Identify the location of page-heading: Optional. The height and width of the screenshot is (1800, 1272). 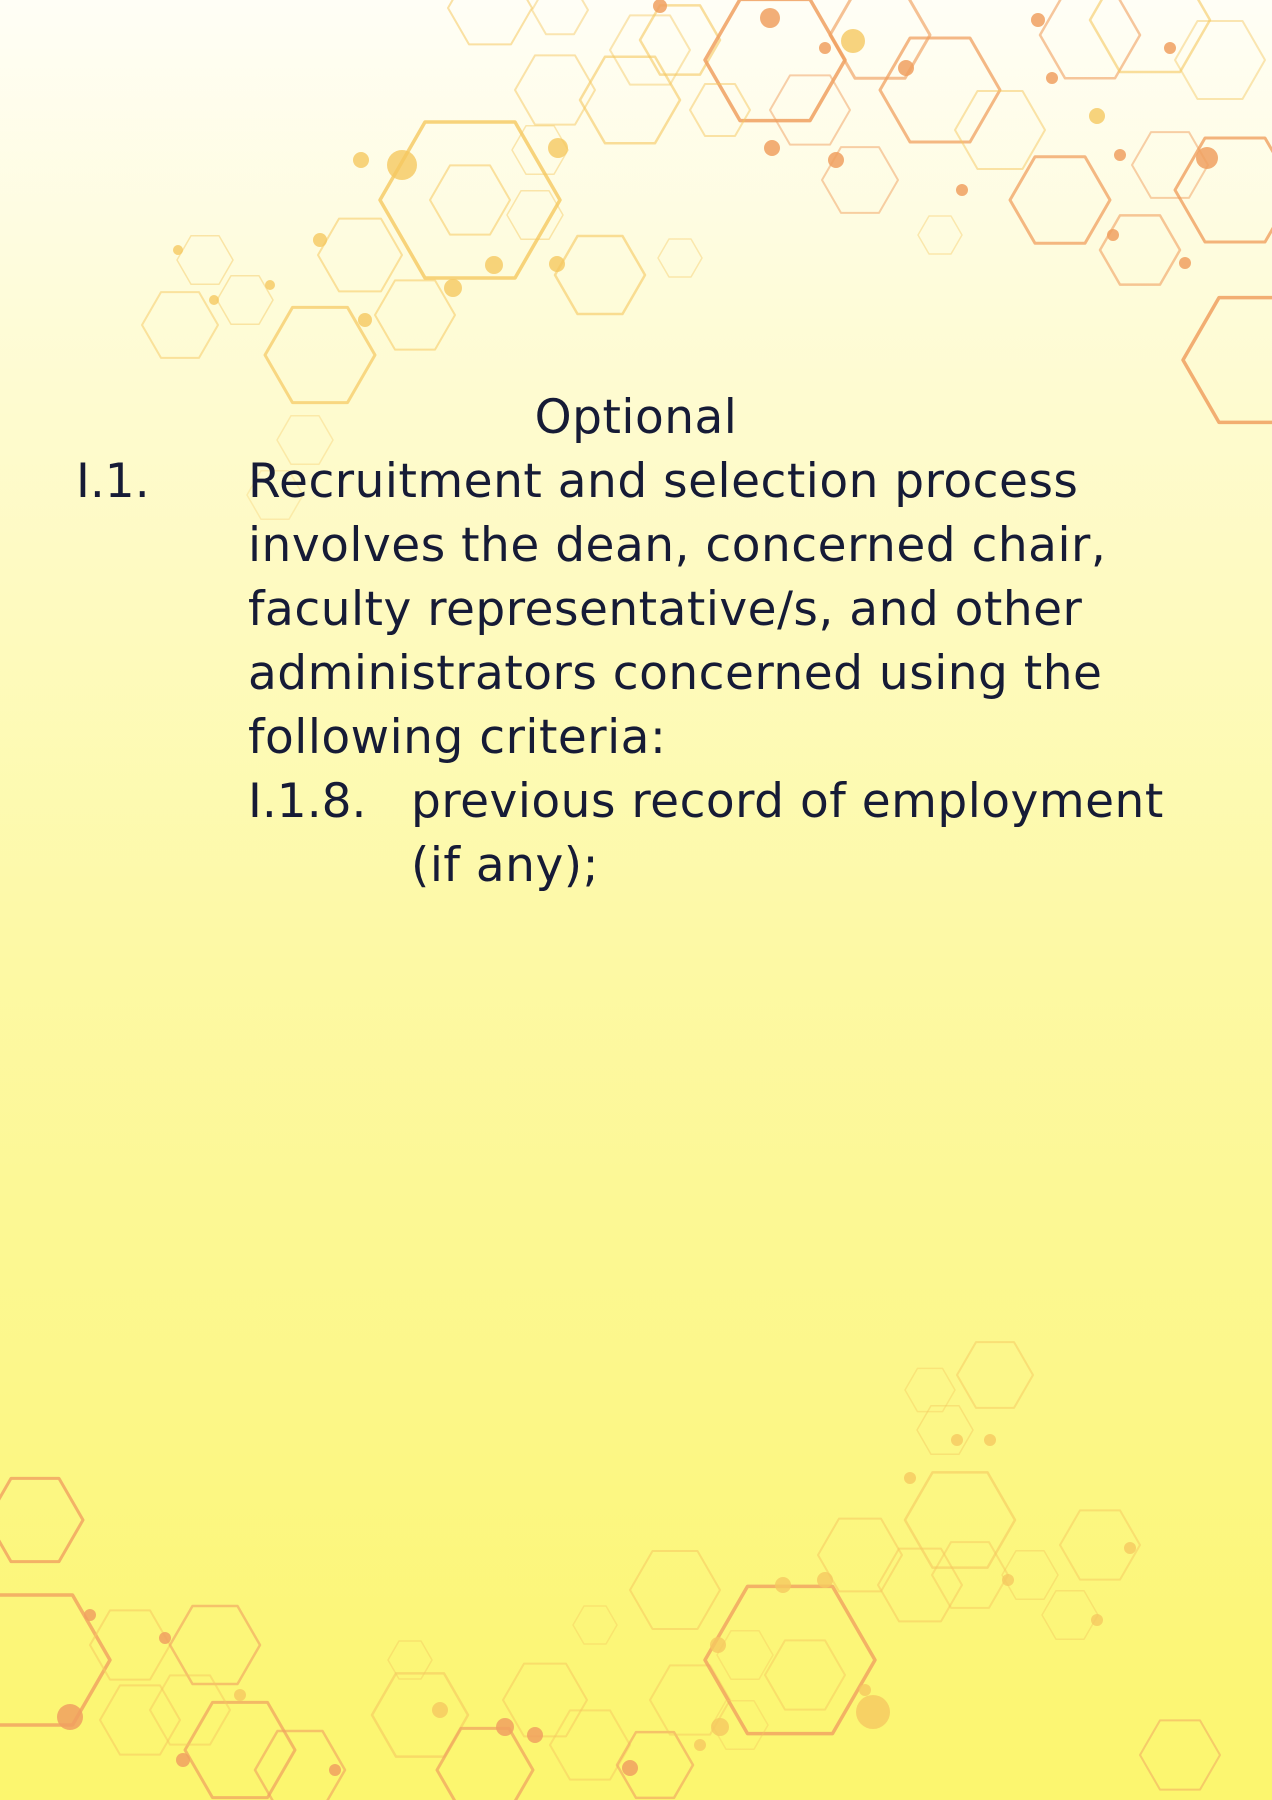
(636, 418).